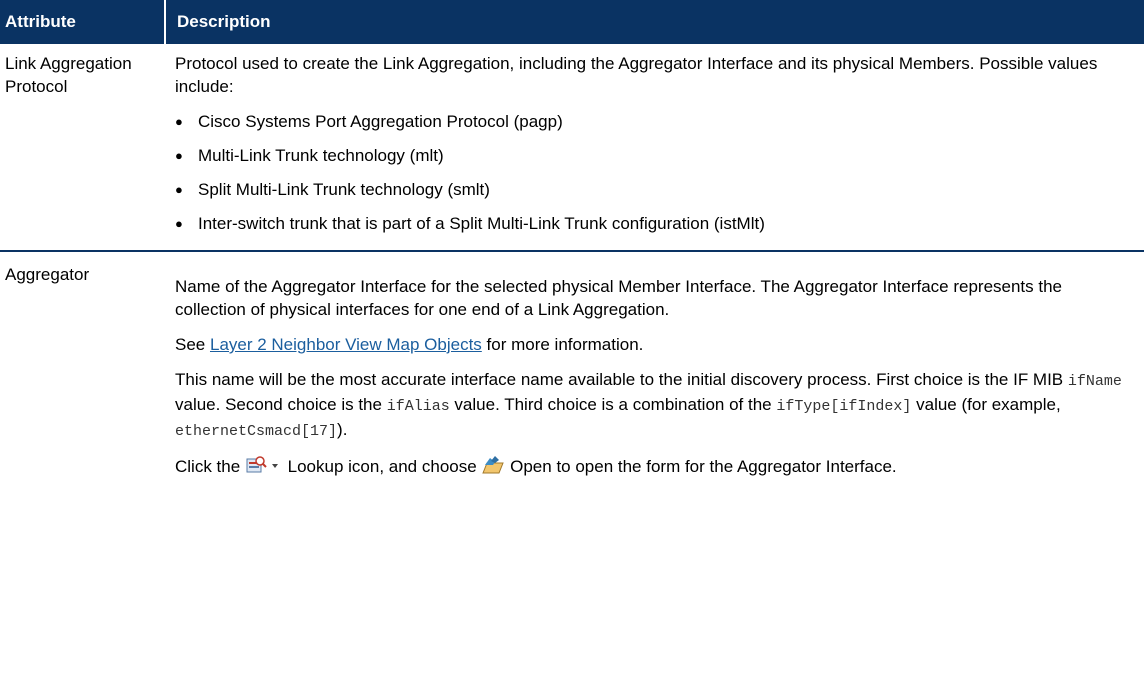 The image size is (1144, 694). What do you see at coordinates (346, 344) in the screenshot?
I see `layer2-neighbor-view-link: Layer 2 Neighbor View Map Objects` at bounding box center [346, 344].